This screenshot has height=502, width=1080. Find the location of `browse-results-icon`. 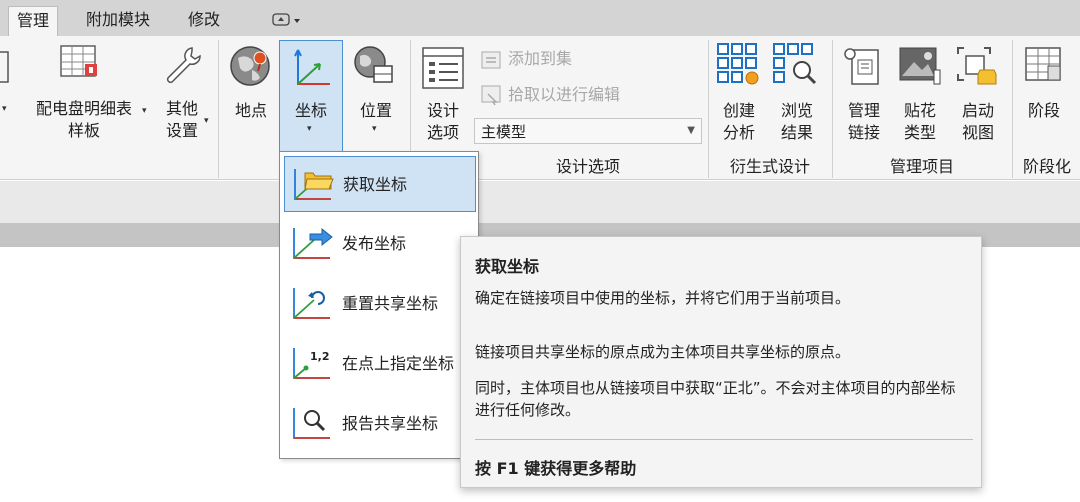

browse-results-icon is located at coordinates (795, 67).